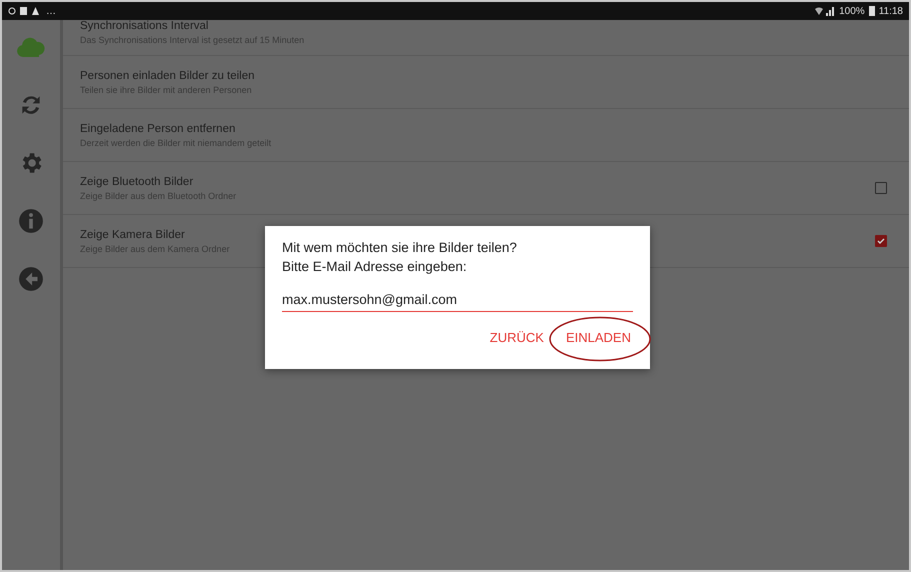  Describe the element at coordinates (871, 11) in the screenshot. I see `battery-icon` at that location.